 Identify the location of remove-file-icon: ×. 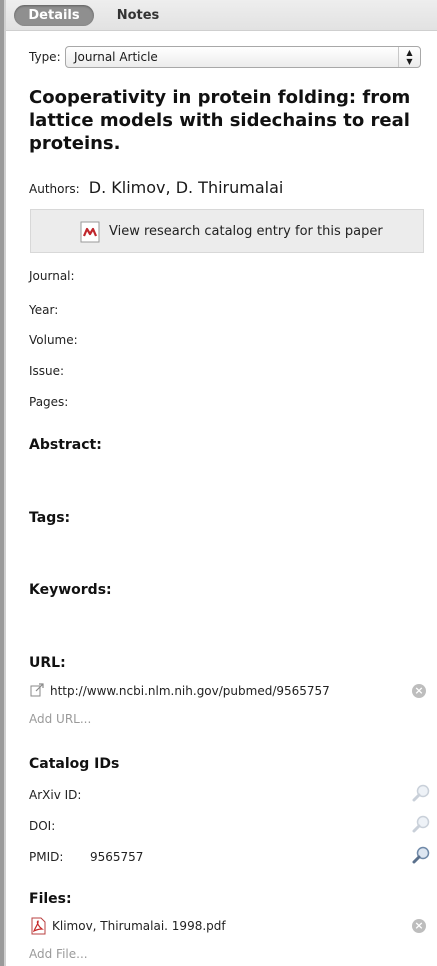
(419, 926).